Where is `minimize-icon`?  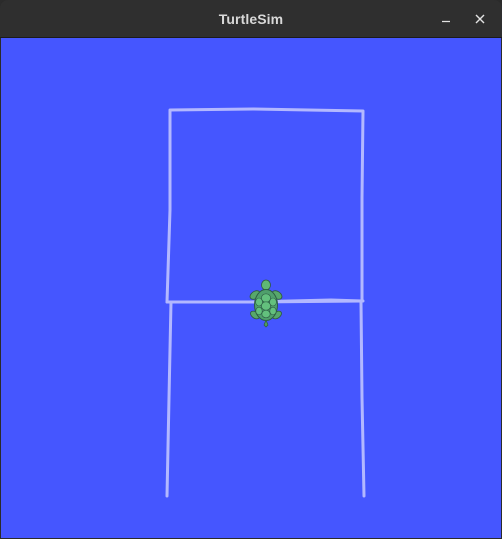 minimize-icon is located at coordinates (446, 21).